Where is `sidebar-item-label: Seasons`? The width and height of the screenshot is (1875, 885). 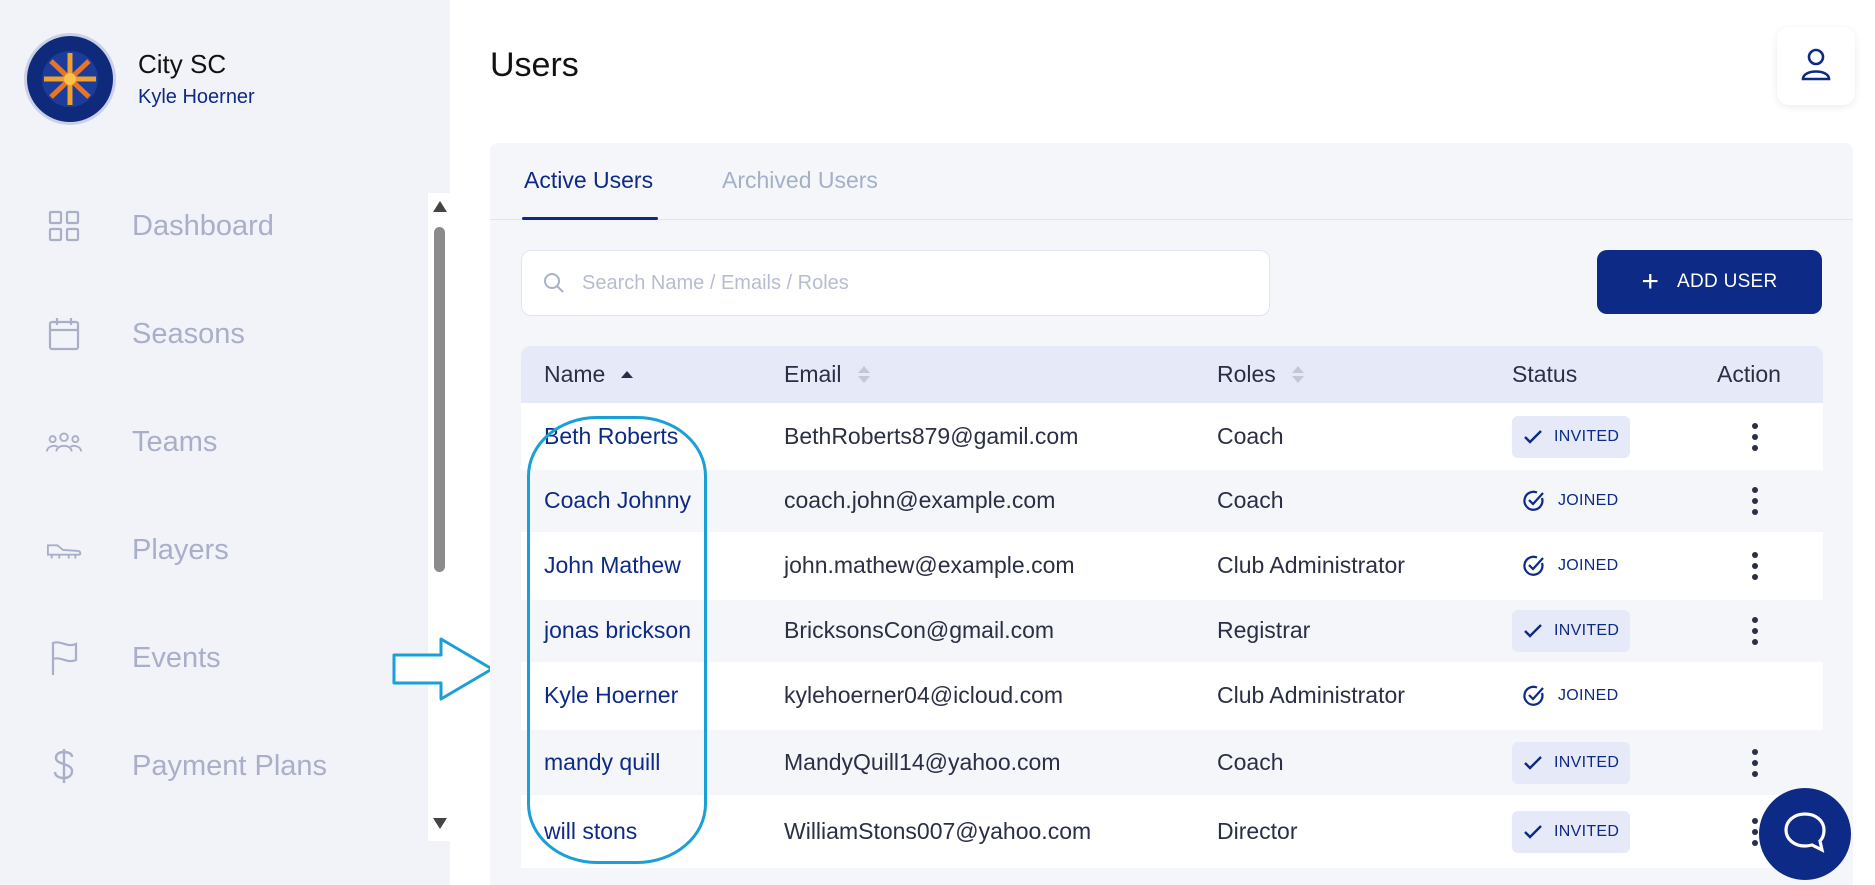
sidebar-item-label: Seasons is located at coordinates (188, 333).